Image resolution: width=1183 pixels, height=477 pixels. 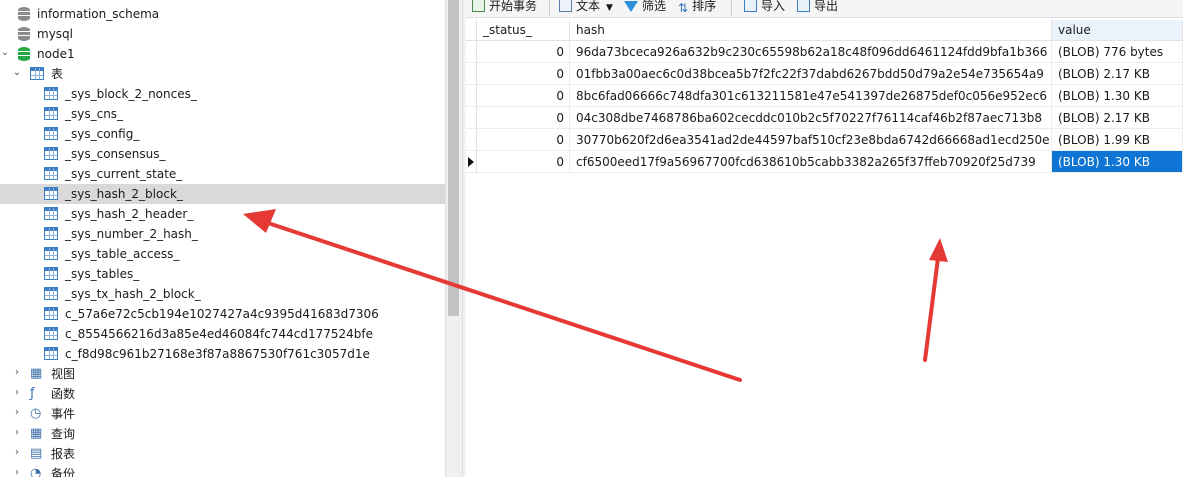 What do you see at coordinates (1117, 30) in the screenshot?
I see `column-header-value: value` at bounding box center [1117, 30].